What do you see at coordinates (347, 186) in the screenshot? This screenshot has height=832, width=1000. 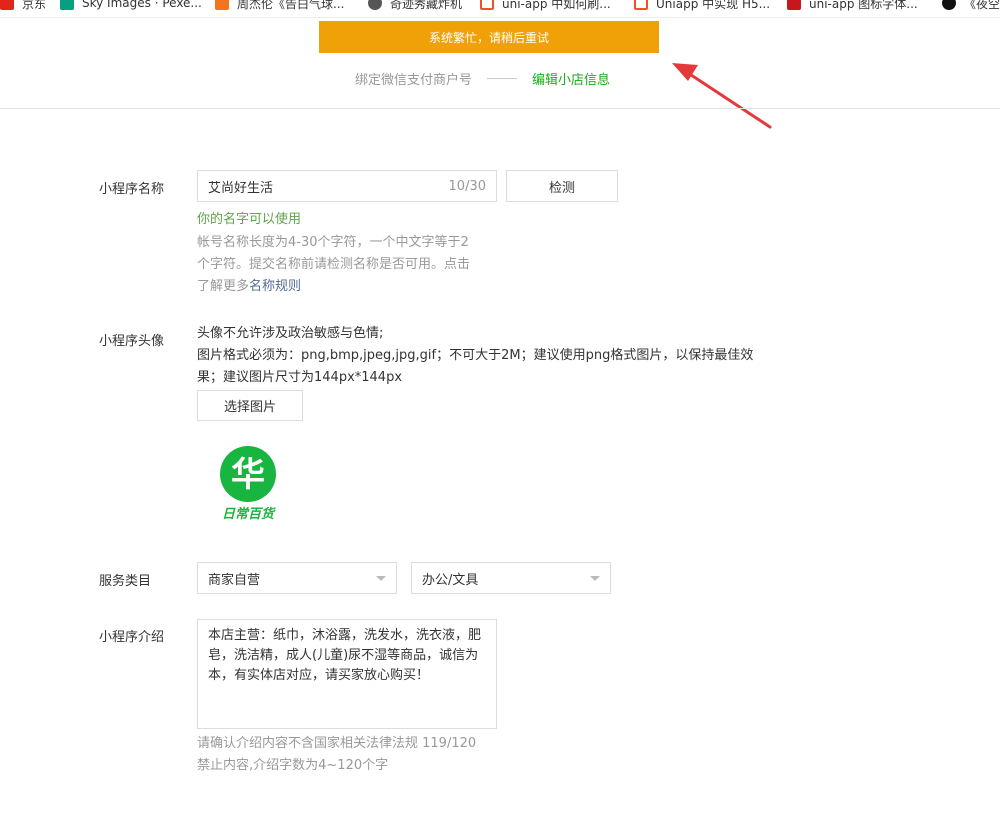 I see `name-input: 艾尚好生活 10/30` at bounding box center [347, 186].